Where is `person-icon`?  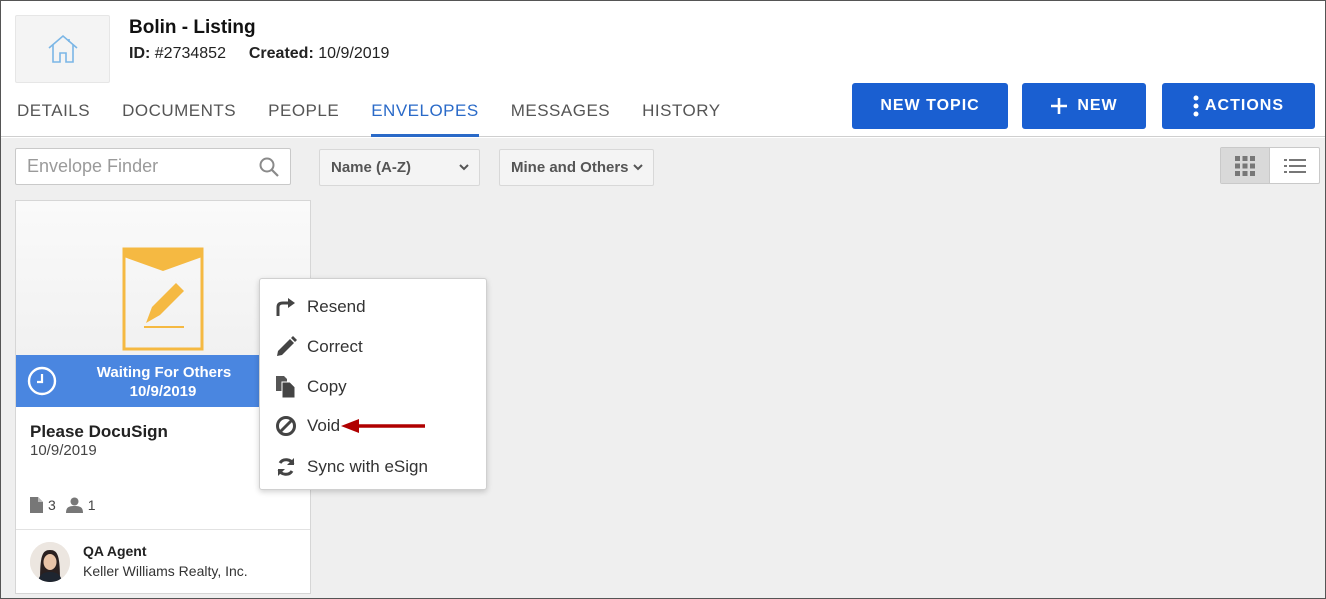
person-icon is located at coordinates (74, 505).